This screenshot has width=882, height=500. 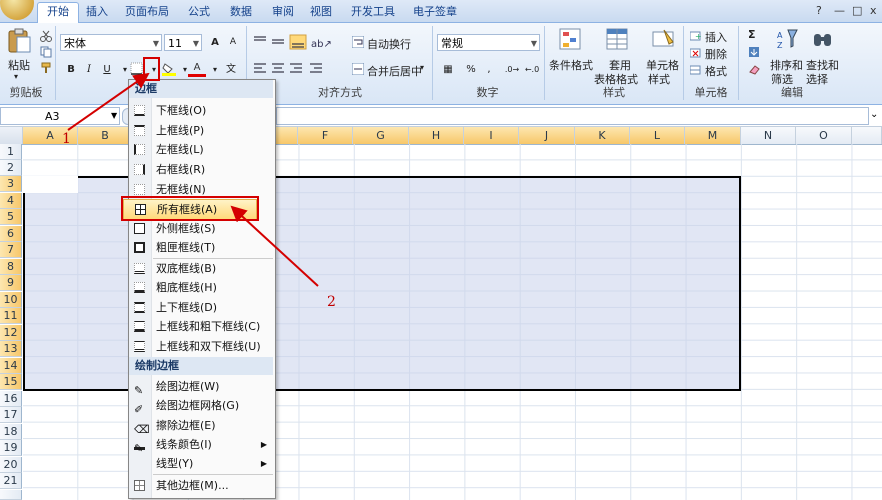 I want to click on menu-item-right-border: 右框线(R), so click(x=201, y=169).